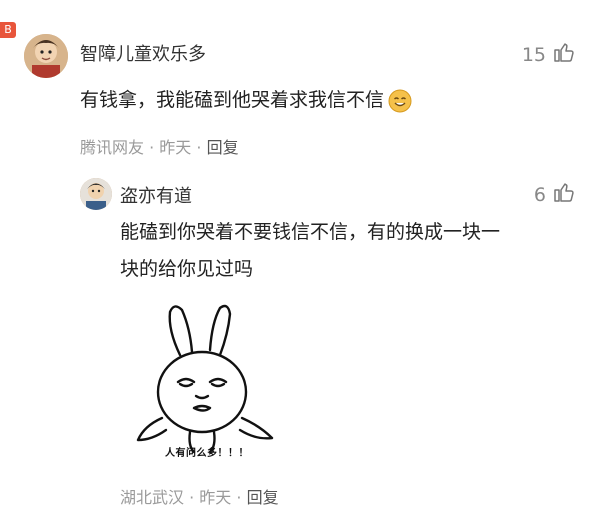 The height and width of the screenshot is (520, 600). What do you see at coordinates (232, 100) in the screenshot?
I see `comment-text-body: 有钱拿，我能磕到他哭着求我信不信` at bounding box center [232, 100].